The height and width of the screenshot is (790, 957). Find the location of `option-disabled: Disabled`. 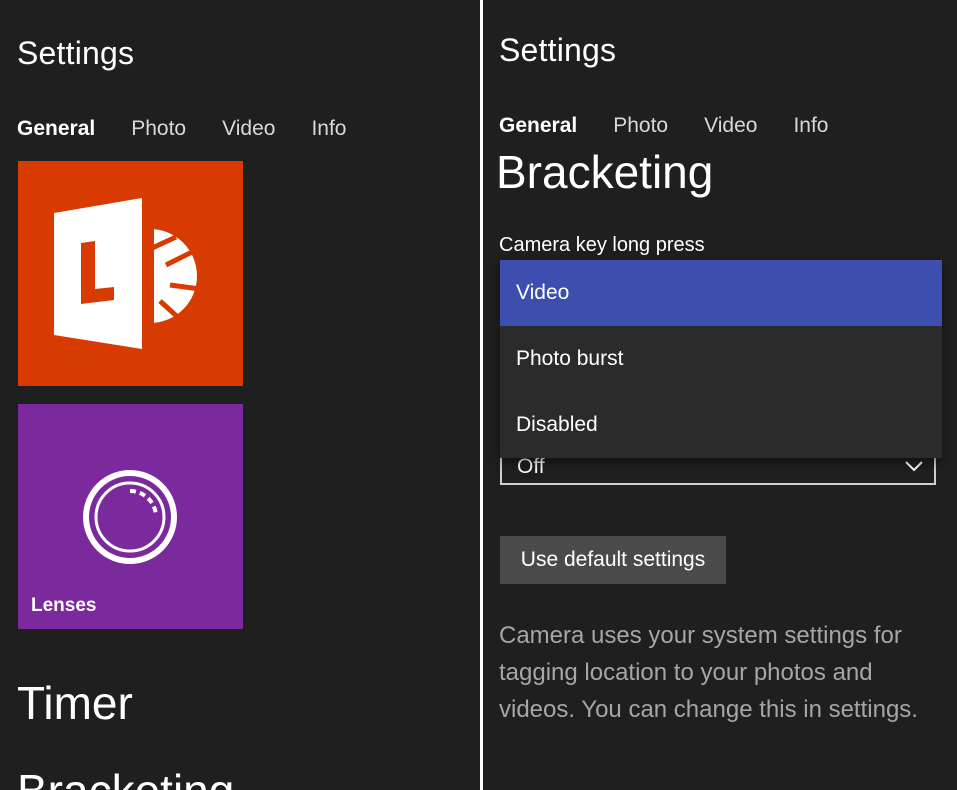

option-disabled: Disabled is located at coordinates (721, 425).